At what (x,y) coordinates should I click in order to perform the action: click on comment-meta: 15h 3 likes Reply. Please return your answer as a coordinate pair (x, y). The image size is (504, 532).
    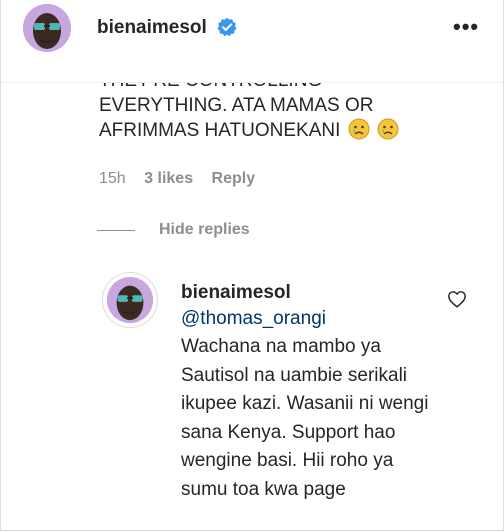
    Looking at the image, I should click on (184, 179).